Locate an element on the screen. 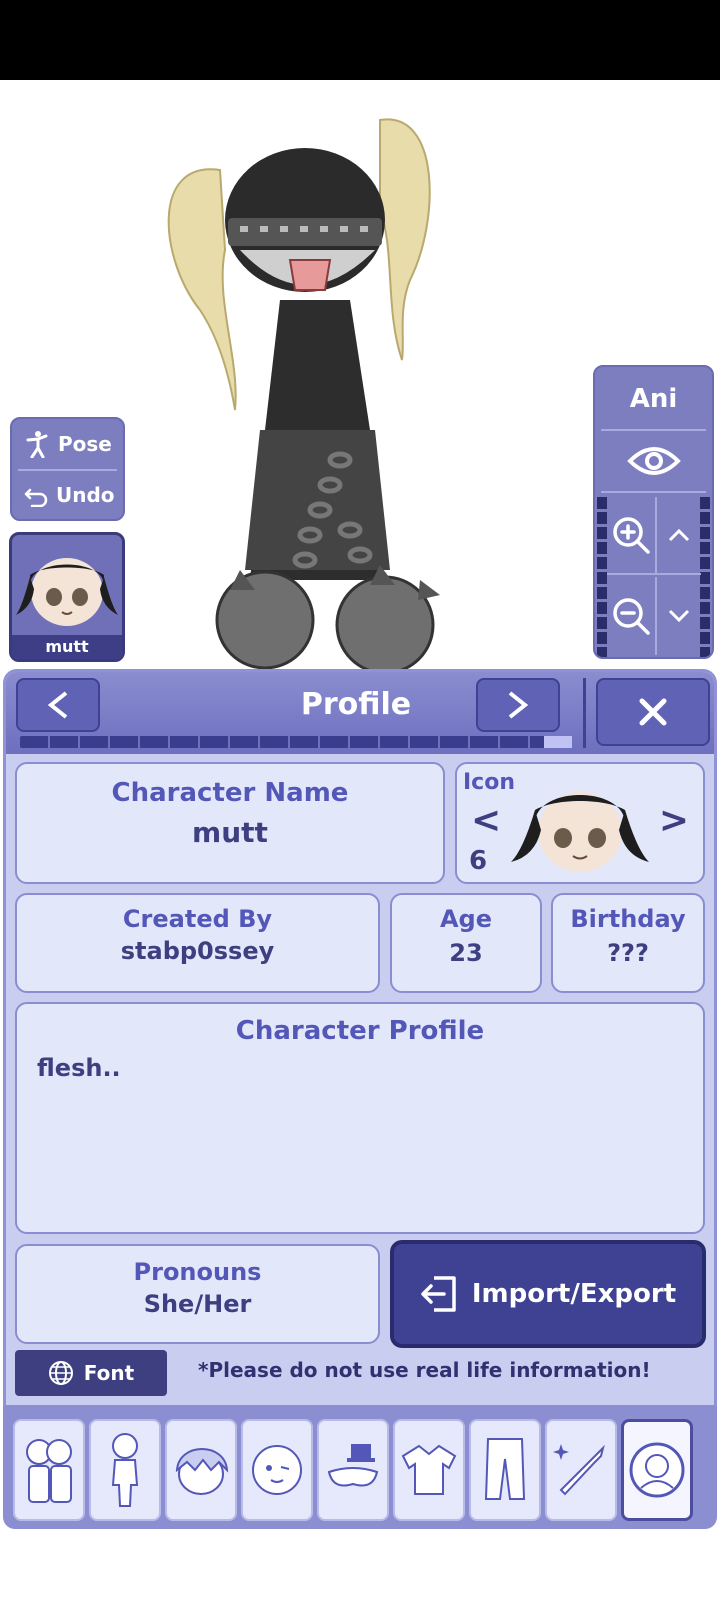 Image resolution: width=720 pixels, height=1612 pixels. pose-button: Pose is located at coordinates (67, 444).